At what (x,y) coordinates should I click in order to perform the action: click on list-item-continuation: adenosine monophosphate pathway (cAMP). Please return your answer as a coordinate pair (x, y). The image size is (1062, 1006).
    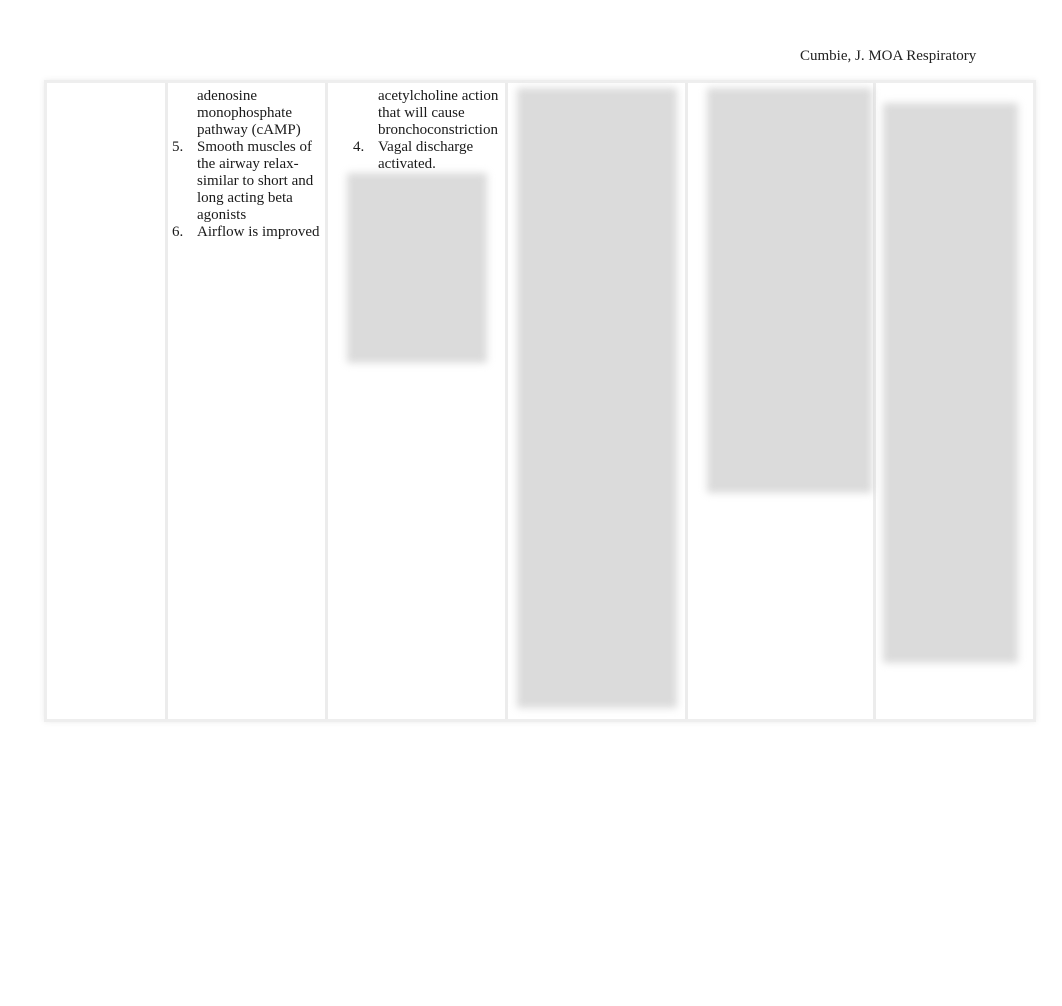
    Looking at the image, I should click on (247, 113).